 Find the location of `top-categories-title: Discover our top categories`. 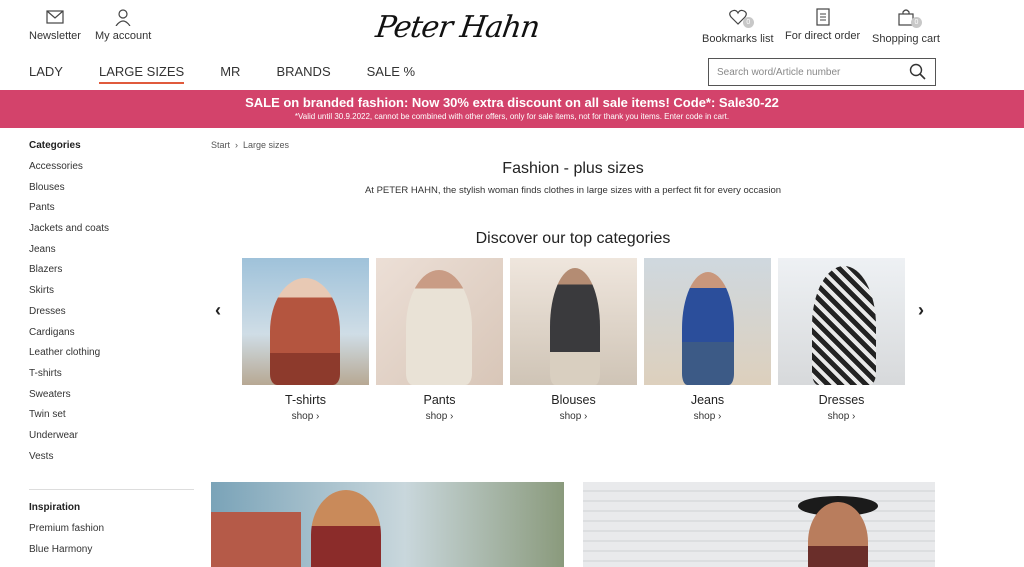

top-categories-title: Discover our top categories is located at coordinates (573, 238).